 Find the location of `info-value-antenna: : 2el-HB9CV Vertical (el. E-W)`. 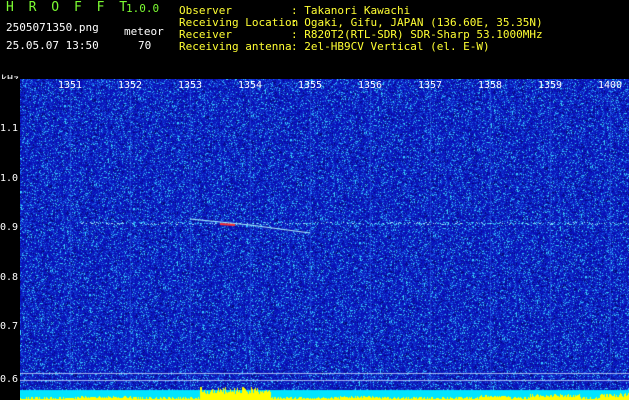

info-value-antenna: : 2el-HB9CV Vertical (el. E-W) is located at coordinates (390, 46).